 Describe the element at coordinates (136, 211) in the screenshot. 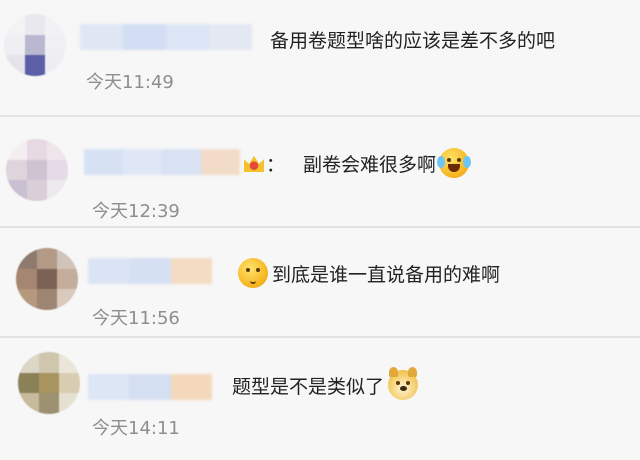

I see `comment-time: 今天12:39` at that location.